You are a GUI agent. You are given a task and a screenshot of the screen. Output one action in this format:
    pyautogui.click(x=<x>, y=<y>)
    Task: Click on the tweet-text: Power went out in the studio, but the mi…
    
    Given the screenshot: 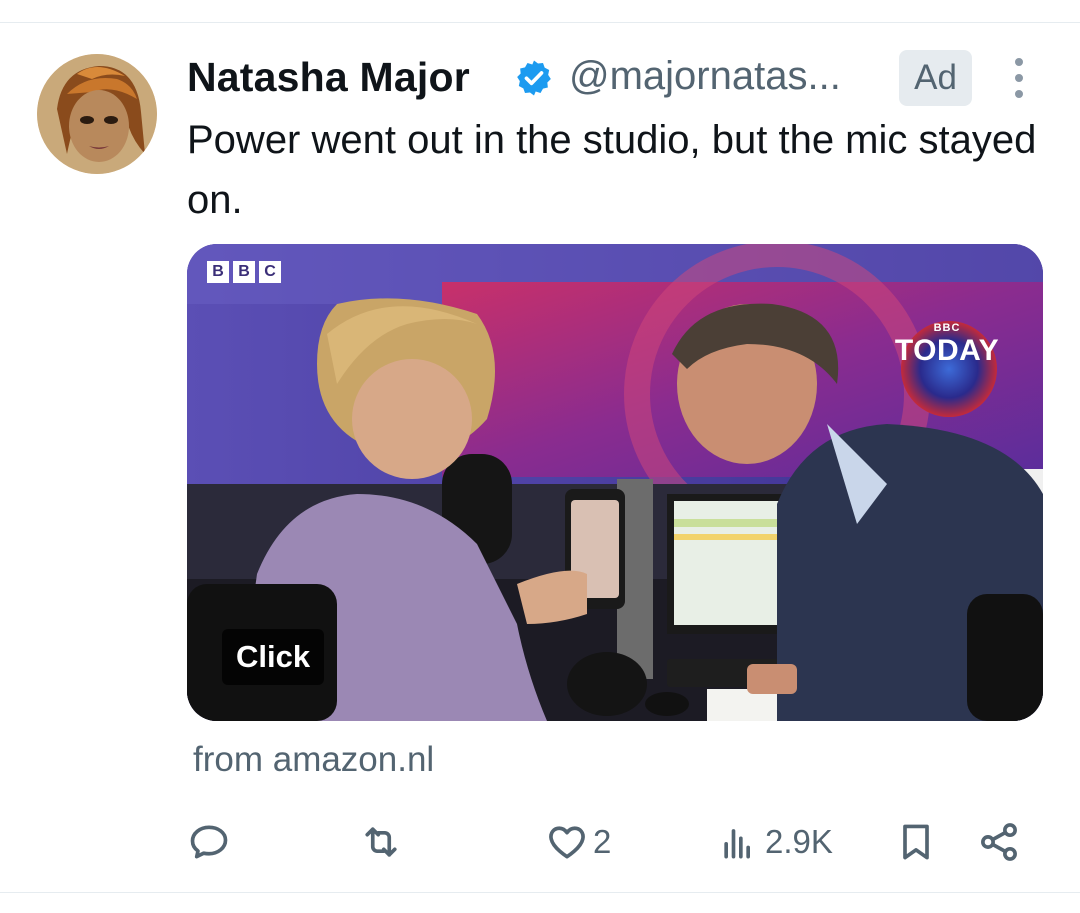 What is the action you would take?
    pyautogui.click(x=612, y=170)
    